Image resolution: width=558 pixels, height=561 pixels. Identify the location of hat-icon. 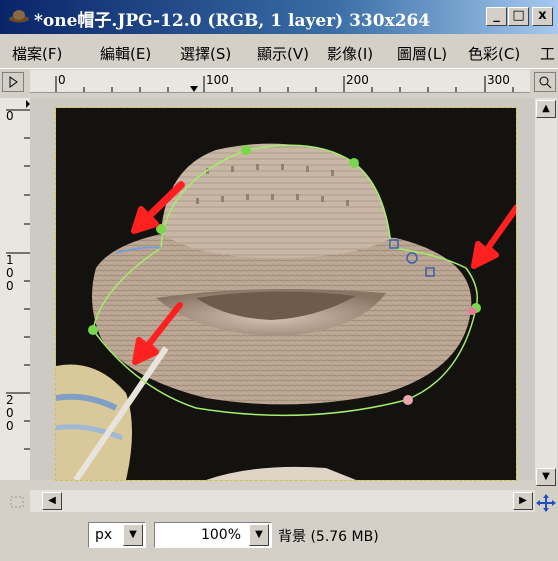
(19, 16).